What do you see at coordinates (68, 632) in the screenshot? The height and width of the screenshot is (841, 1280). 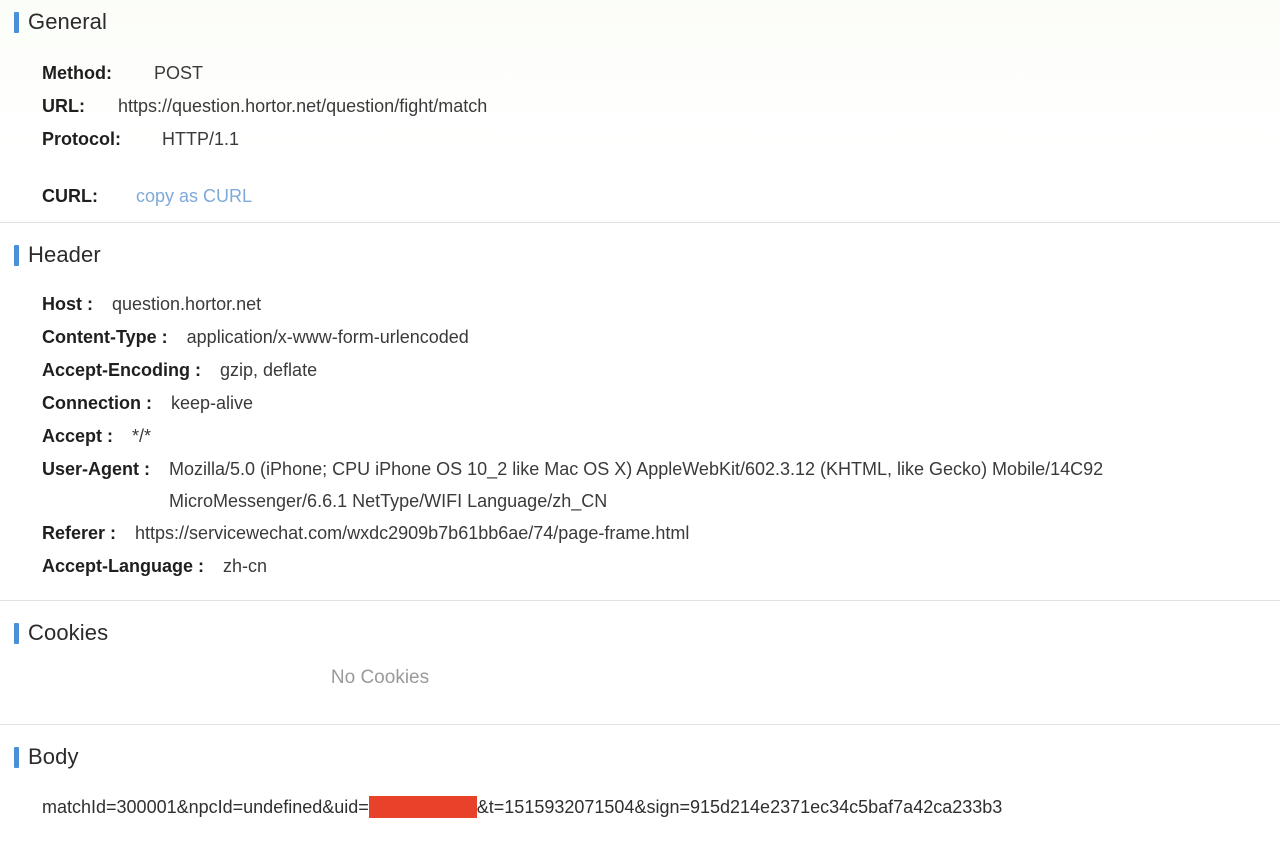 I see `cookies-section-title: Cookies` at bounding box center [68, 632].